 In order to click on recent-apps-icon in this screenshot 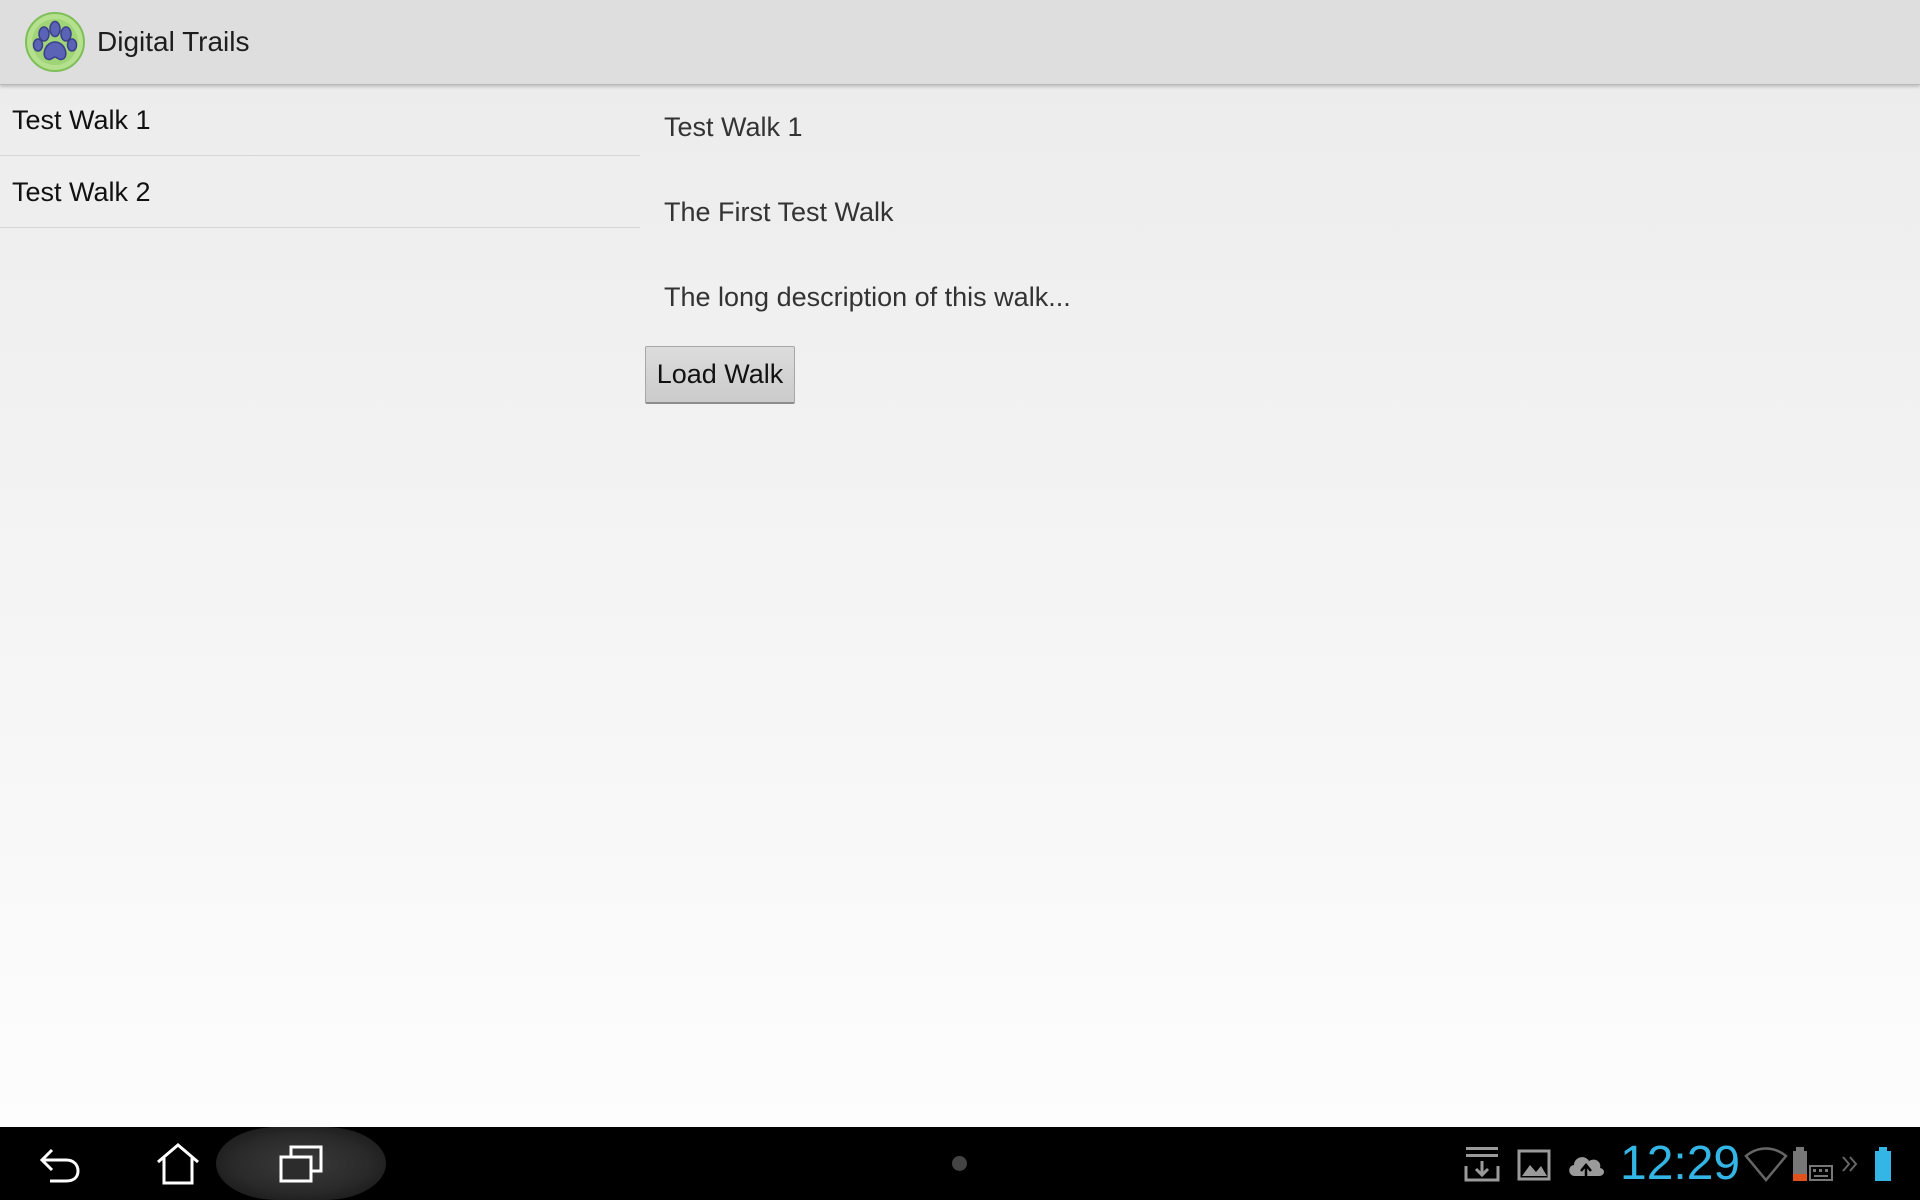, I will do `click(301, 1163)`.